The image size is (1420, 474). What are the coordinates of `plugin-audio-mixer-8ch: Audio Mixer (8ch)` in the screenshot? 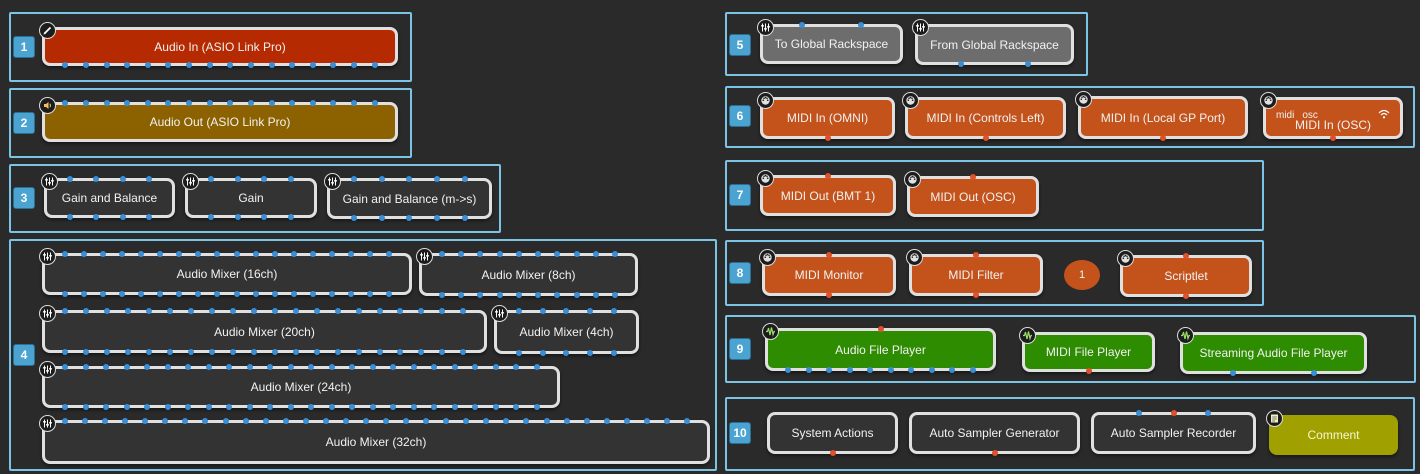 It's located at (527, 273).